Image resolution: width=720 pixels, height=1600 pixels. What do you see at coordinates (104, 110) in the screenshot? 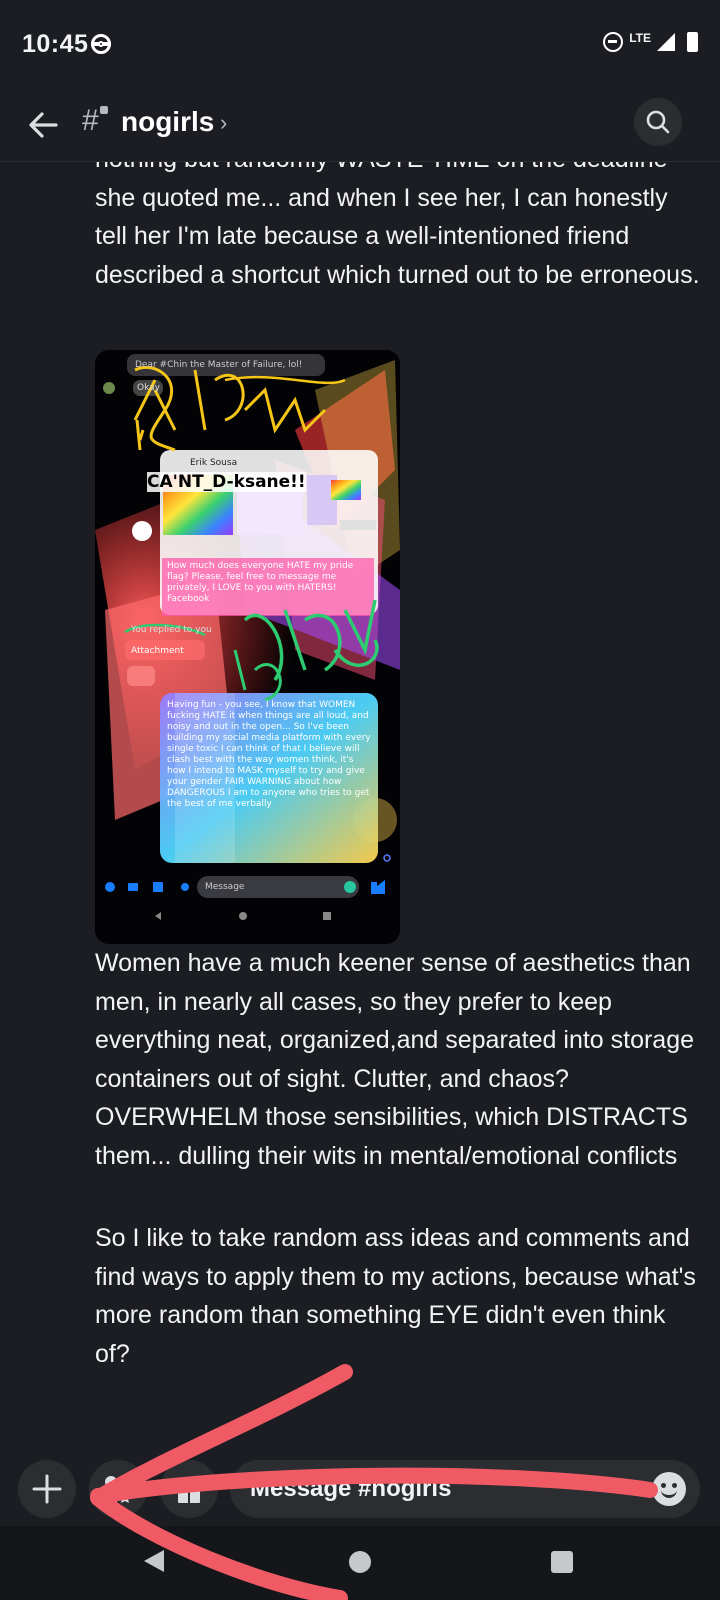
I see `lock-icon` at bounding box center [104, 110].